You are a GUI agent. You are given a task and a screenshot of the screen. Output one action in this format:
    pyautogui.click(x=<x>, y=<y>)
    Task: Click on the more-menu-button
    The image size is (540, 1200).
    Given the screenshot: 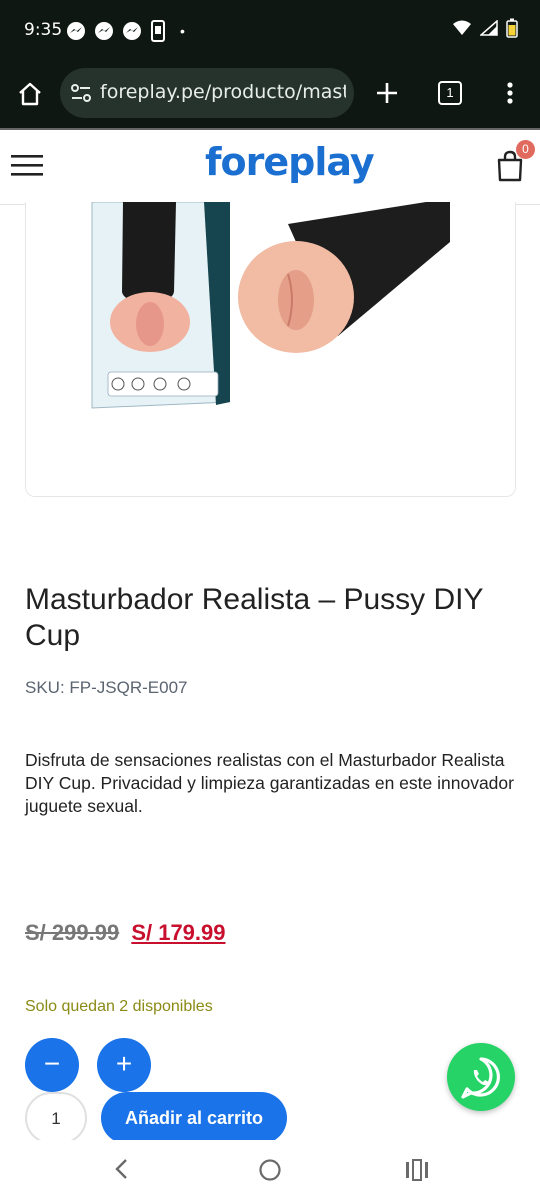 What is the action you would take?
    pyautogui.click(x=510, y=93)
    